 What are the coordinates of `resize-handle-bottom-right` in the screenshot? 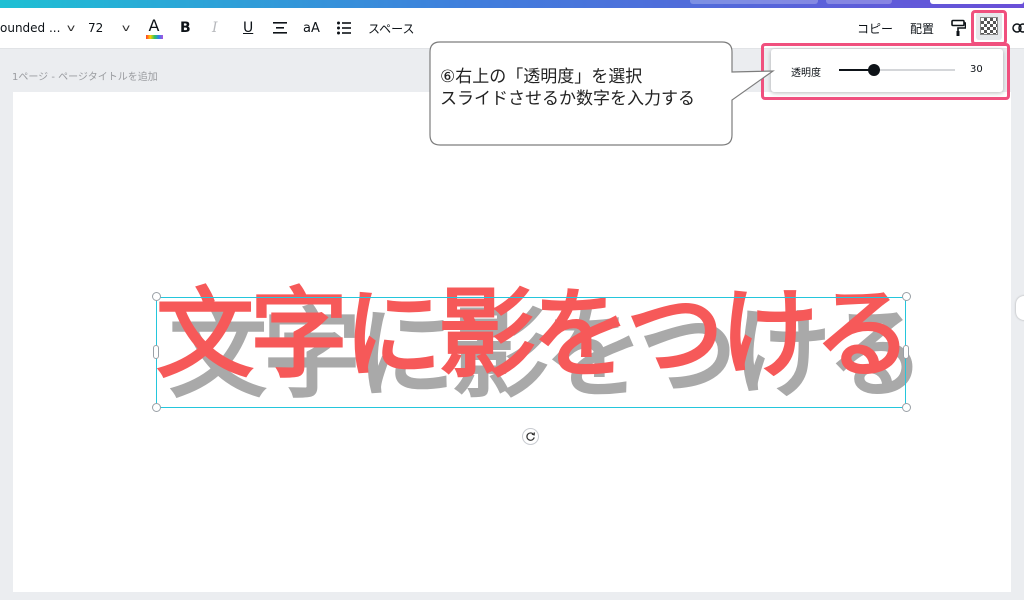 It's located at (906, 407).